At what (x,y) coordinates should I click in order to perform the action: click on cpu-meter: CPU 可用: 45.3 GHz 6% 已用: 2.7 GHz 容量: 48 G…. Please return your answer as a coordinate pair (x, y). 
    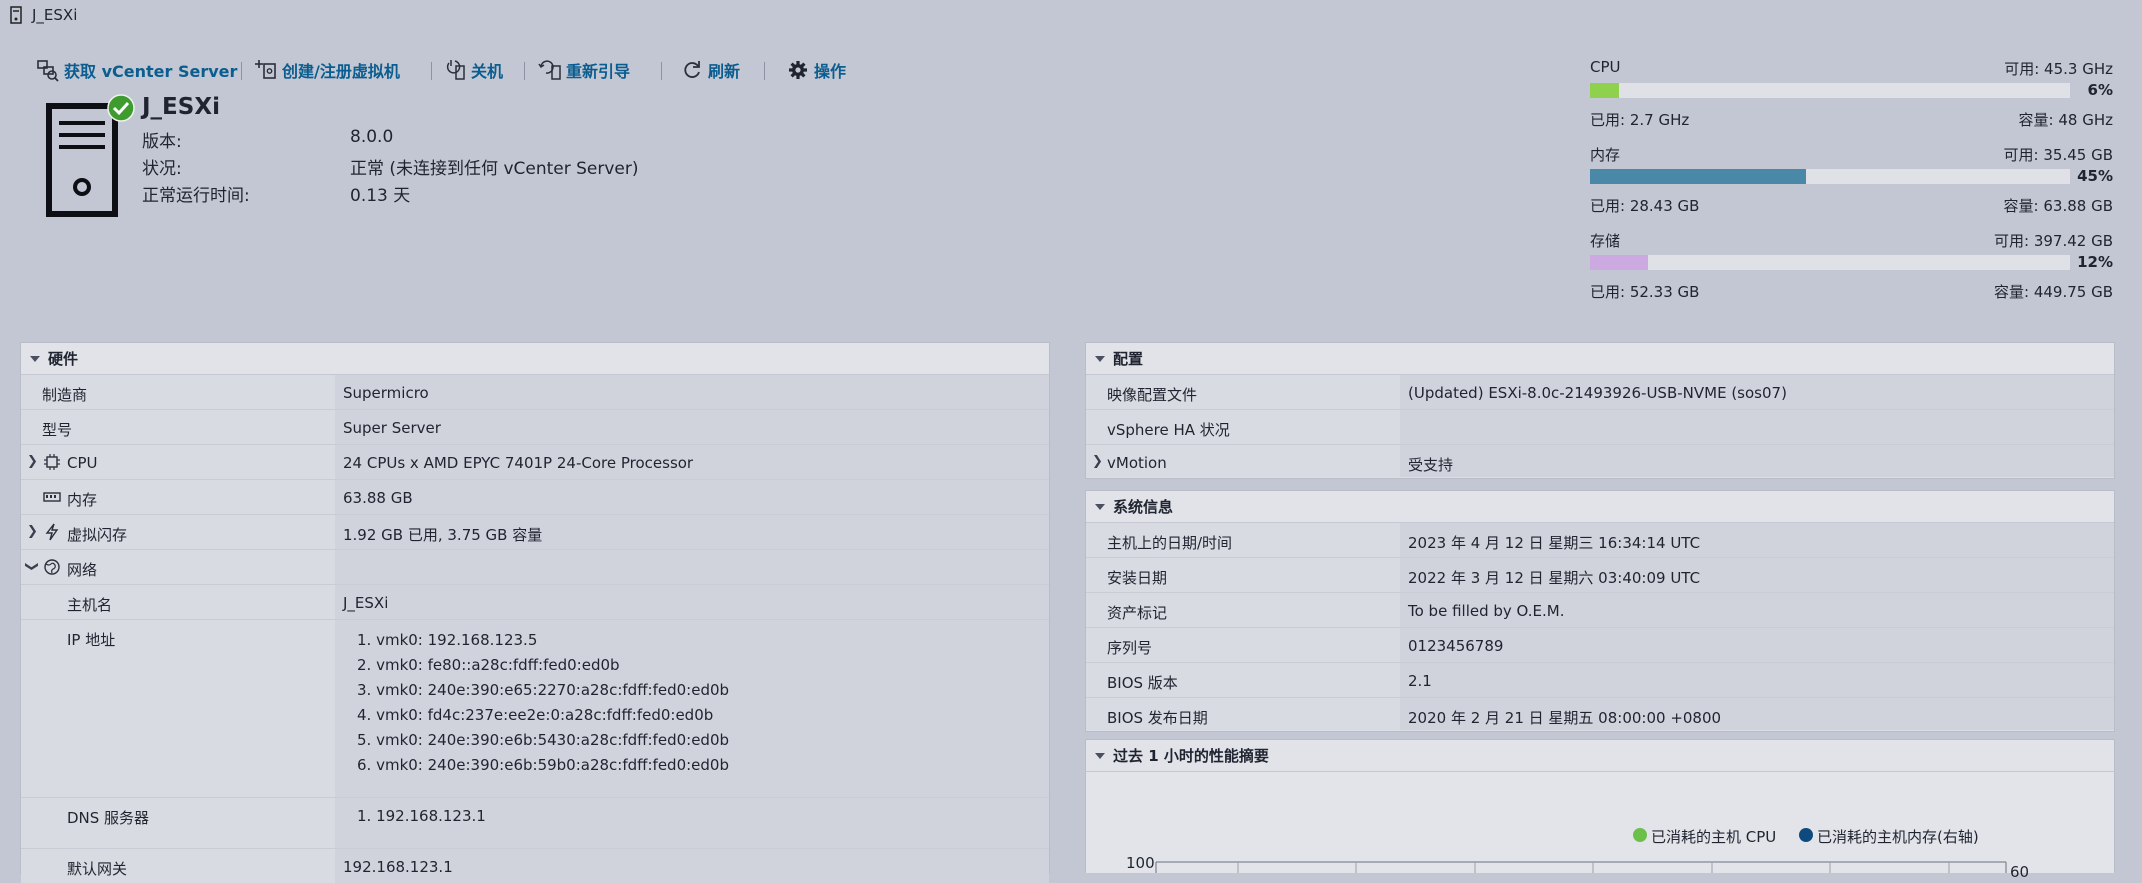
    Looking at the image, I should click on (1851, 100).